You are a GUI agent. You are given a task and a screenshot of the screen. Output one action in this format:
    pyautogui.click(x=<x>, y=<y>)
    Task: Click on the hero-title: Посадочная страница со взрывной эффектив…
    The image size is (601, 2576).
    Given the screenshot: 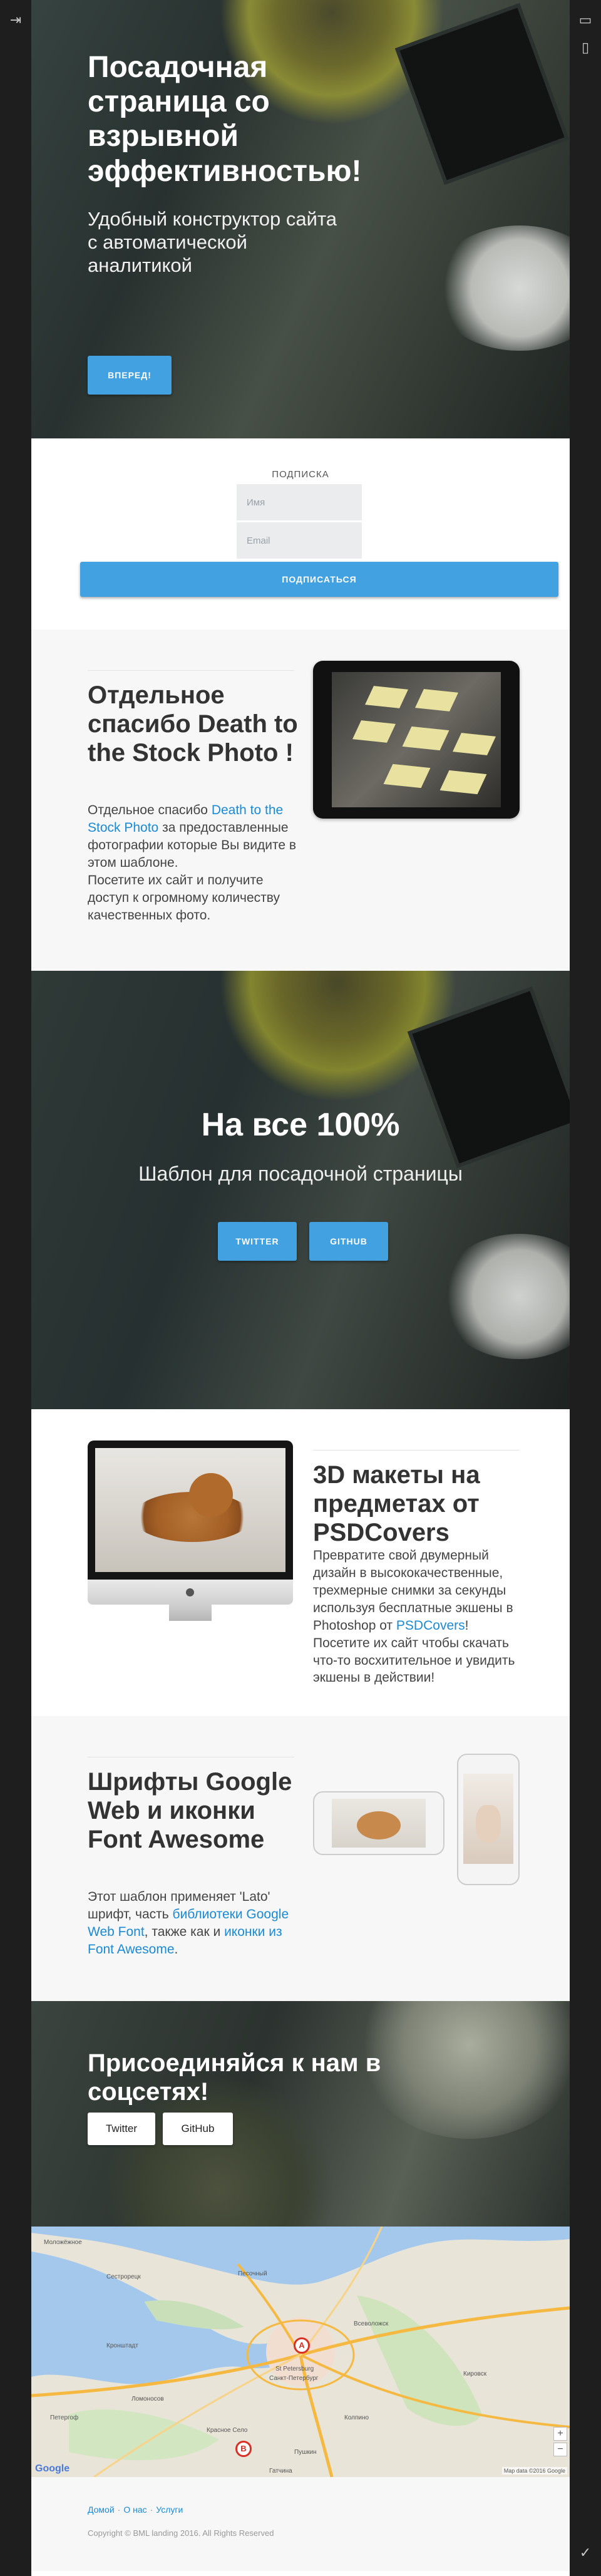 What is the action you would take?
    pyautogui.click(x=225, y=119)
    